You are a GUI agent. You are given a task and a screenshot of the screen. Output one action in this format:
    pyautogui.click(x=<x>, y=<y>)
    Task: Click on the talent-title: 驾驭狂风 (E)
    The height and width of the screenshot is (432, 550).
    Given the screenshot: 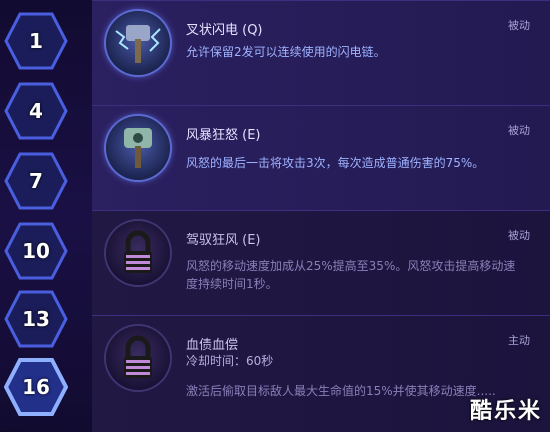 What is the action you would take?
    pyautogui.click(x=223, y=240)
    